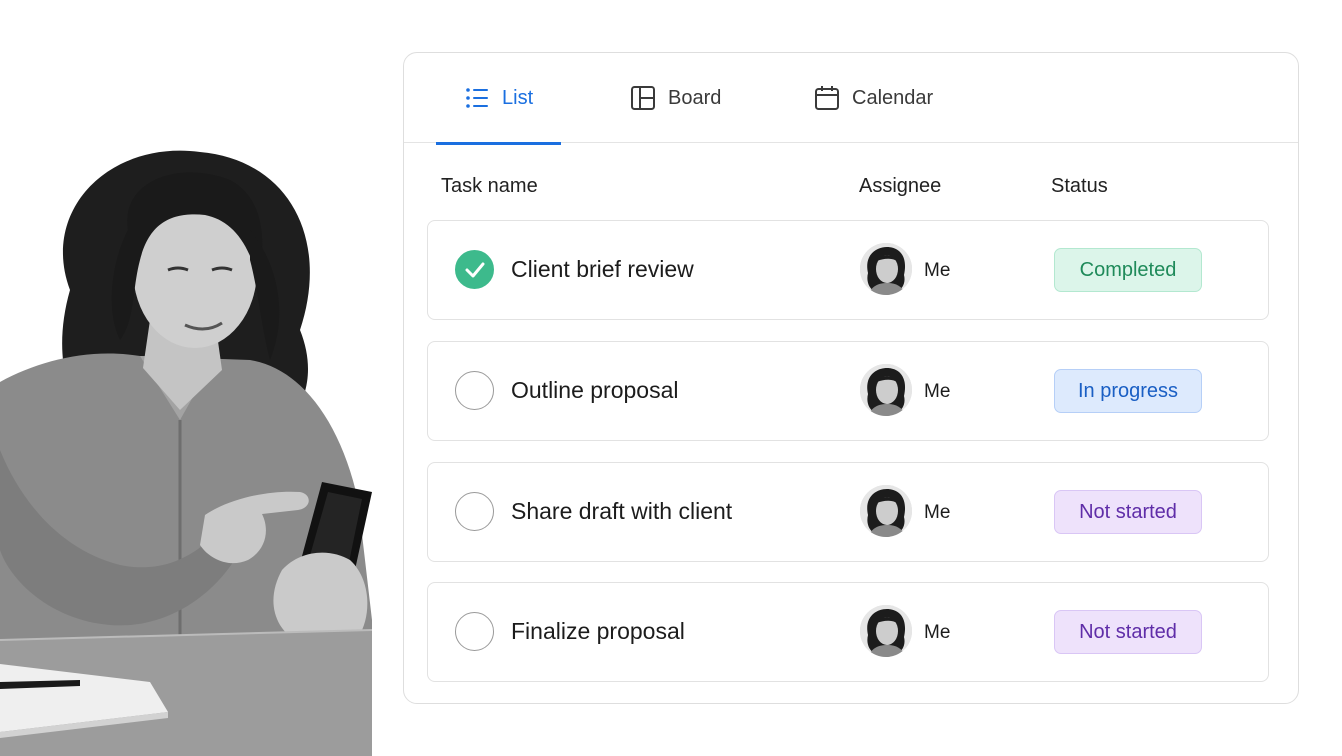  I want to click on tab-list: List, so click(498, 99).